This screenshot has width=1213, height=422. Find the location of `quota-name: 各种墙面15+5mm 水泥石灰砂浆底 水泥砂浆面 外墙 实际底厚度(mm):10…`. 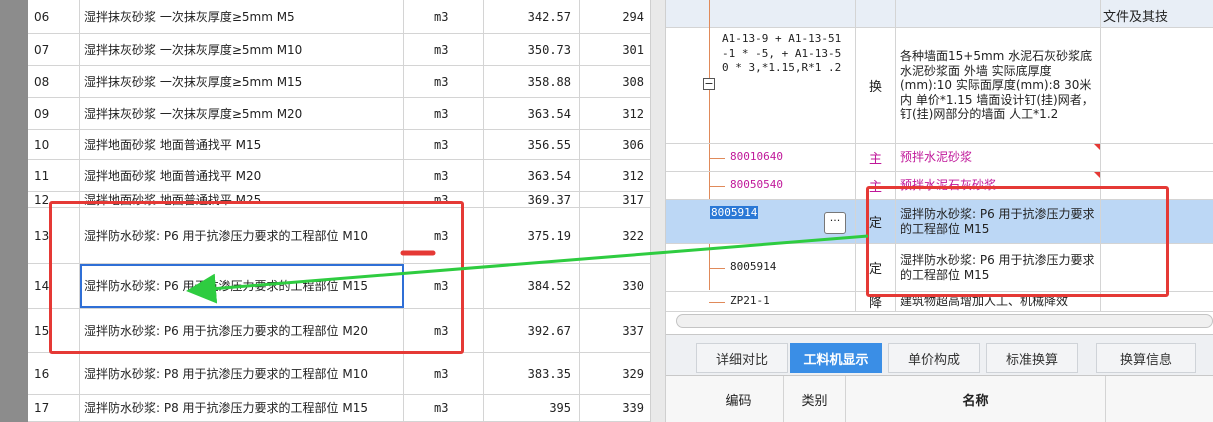

quota-name: 各种墙面15+5mm 水泥石灰砂浆底 水泥砂浆面 外墙 实际底厚度(mm):10… is located at coordinates (998, 85).